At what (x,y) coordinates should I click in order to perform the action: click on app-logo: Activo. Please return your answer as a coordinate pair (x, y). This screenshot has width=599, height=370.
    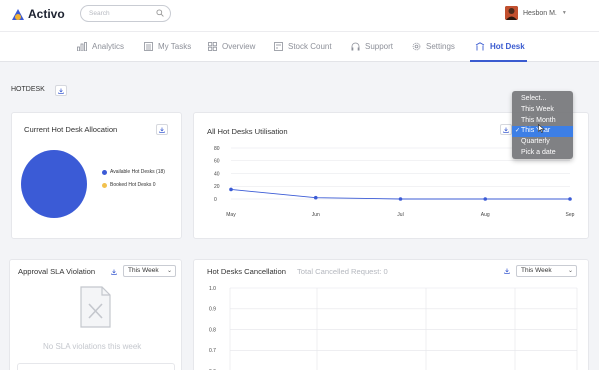
    Looking at the image, I should click on (38, 14).